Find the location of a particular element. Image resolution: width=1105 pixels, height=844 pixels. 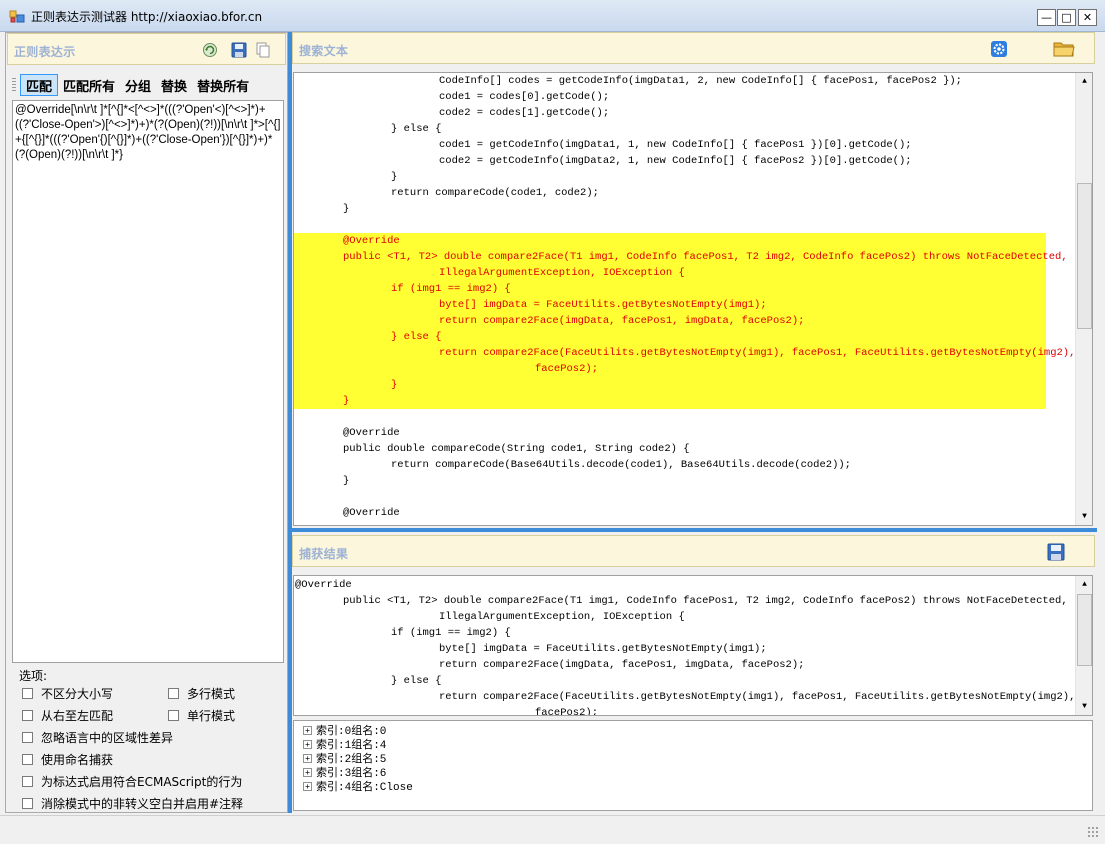

checkbox-label: 为标达式启用符合ECMAScript的行为 is located at coordinates (142, 782).